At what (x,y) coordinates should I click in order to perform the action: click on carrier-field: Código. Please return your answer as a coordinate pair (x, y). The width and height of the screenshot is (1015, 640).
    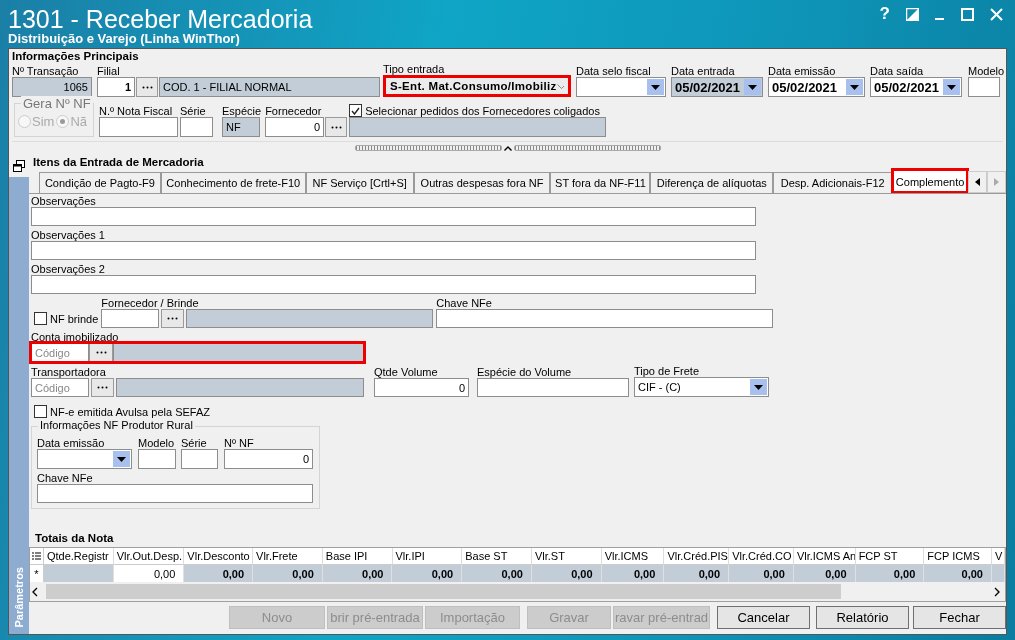
    Looking at the image, I should click on (60, 387).